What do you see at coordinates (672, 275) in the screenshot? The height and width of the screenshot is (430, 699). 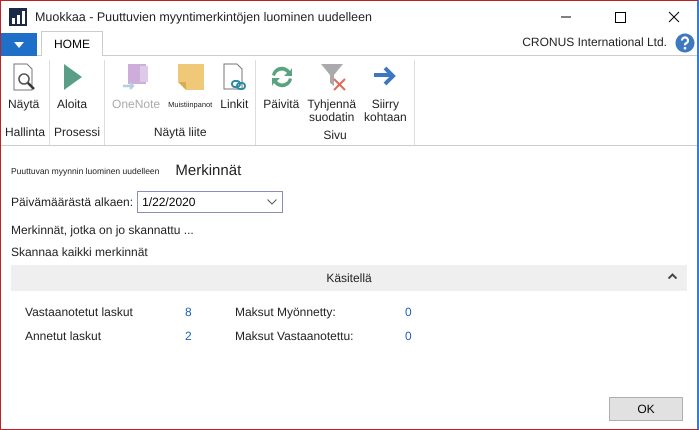 I see `chevron-up-icon` at bounding box center [672, 275].